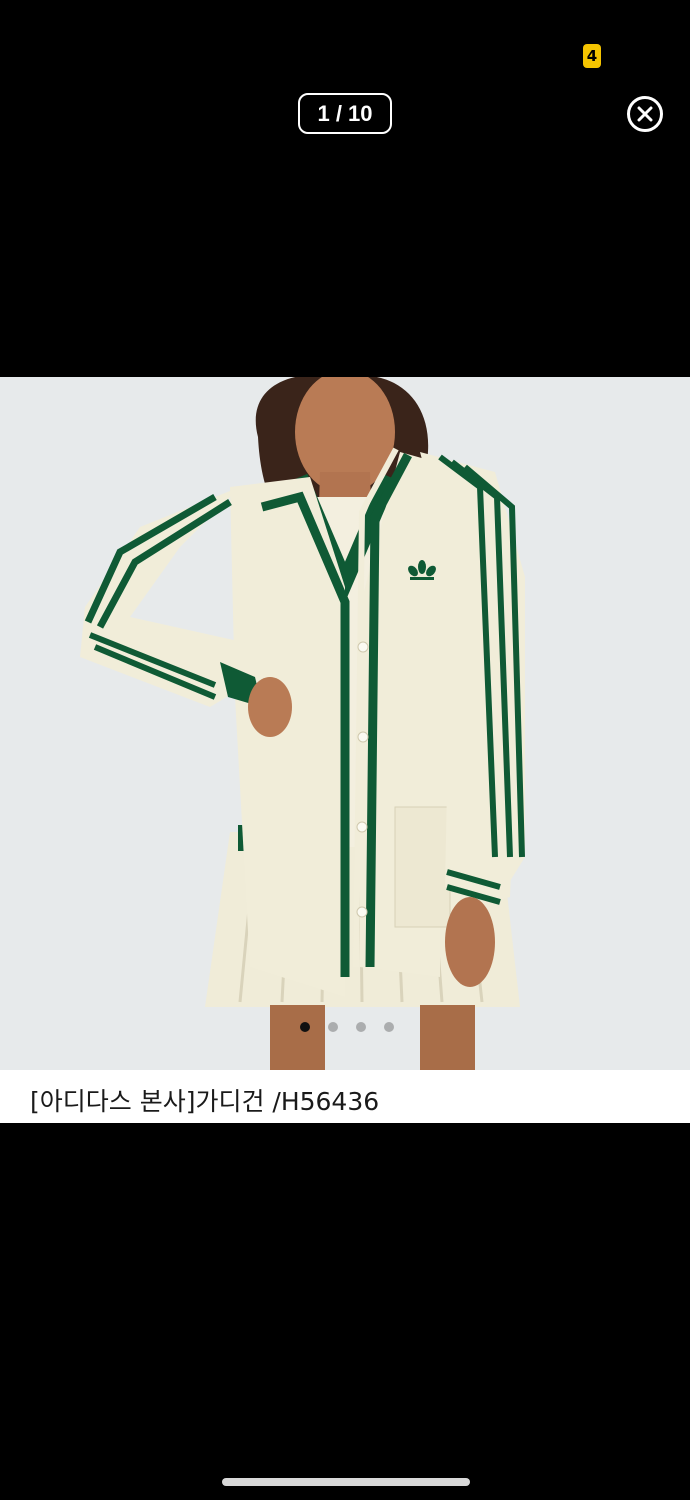  I want to click on carousel-indicator, so click(347, 1027).